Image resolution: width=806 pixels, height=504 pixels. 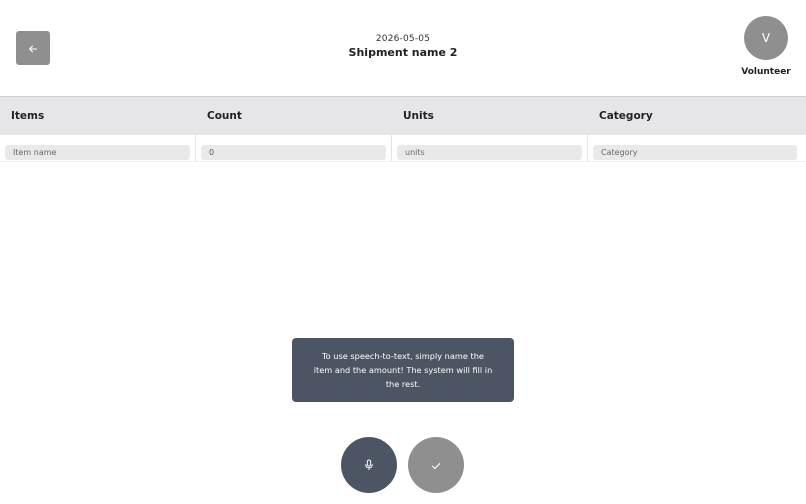 I want to click on user-profile: V Volunteer, so click(x=766, y=46).